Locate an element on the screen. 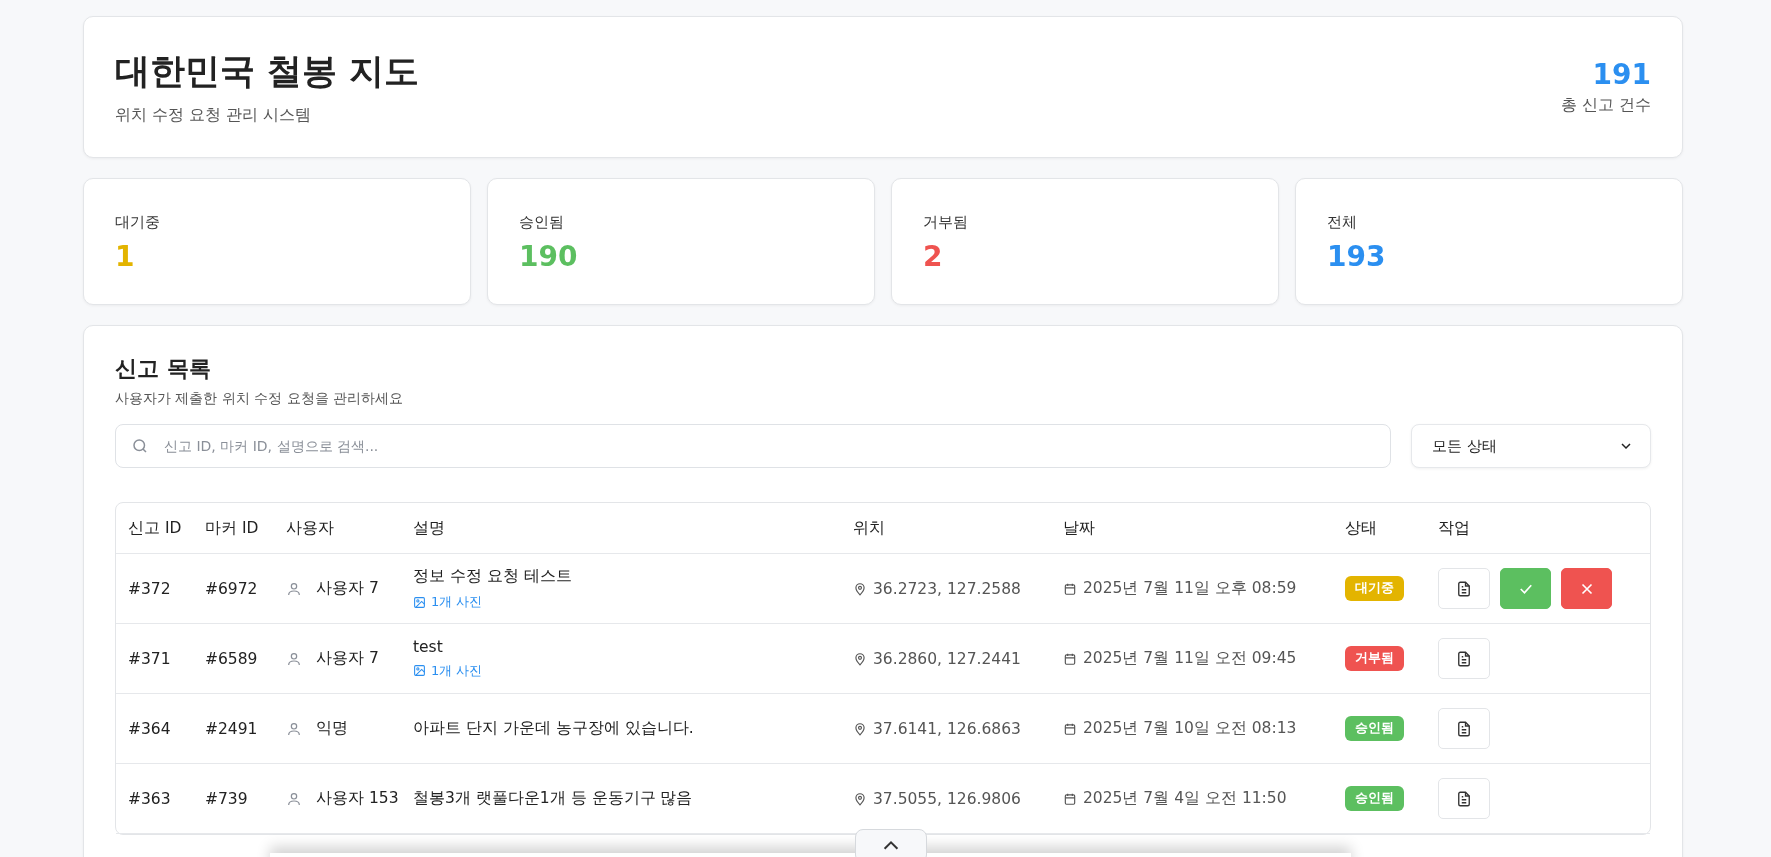 The image size is (1771, 857). description: 아파트 단지 가운데 농구장에 있습니다. is located at coordinates (553, 728).